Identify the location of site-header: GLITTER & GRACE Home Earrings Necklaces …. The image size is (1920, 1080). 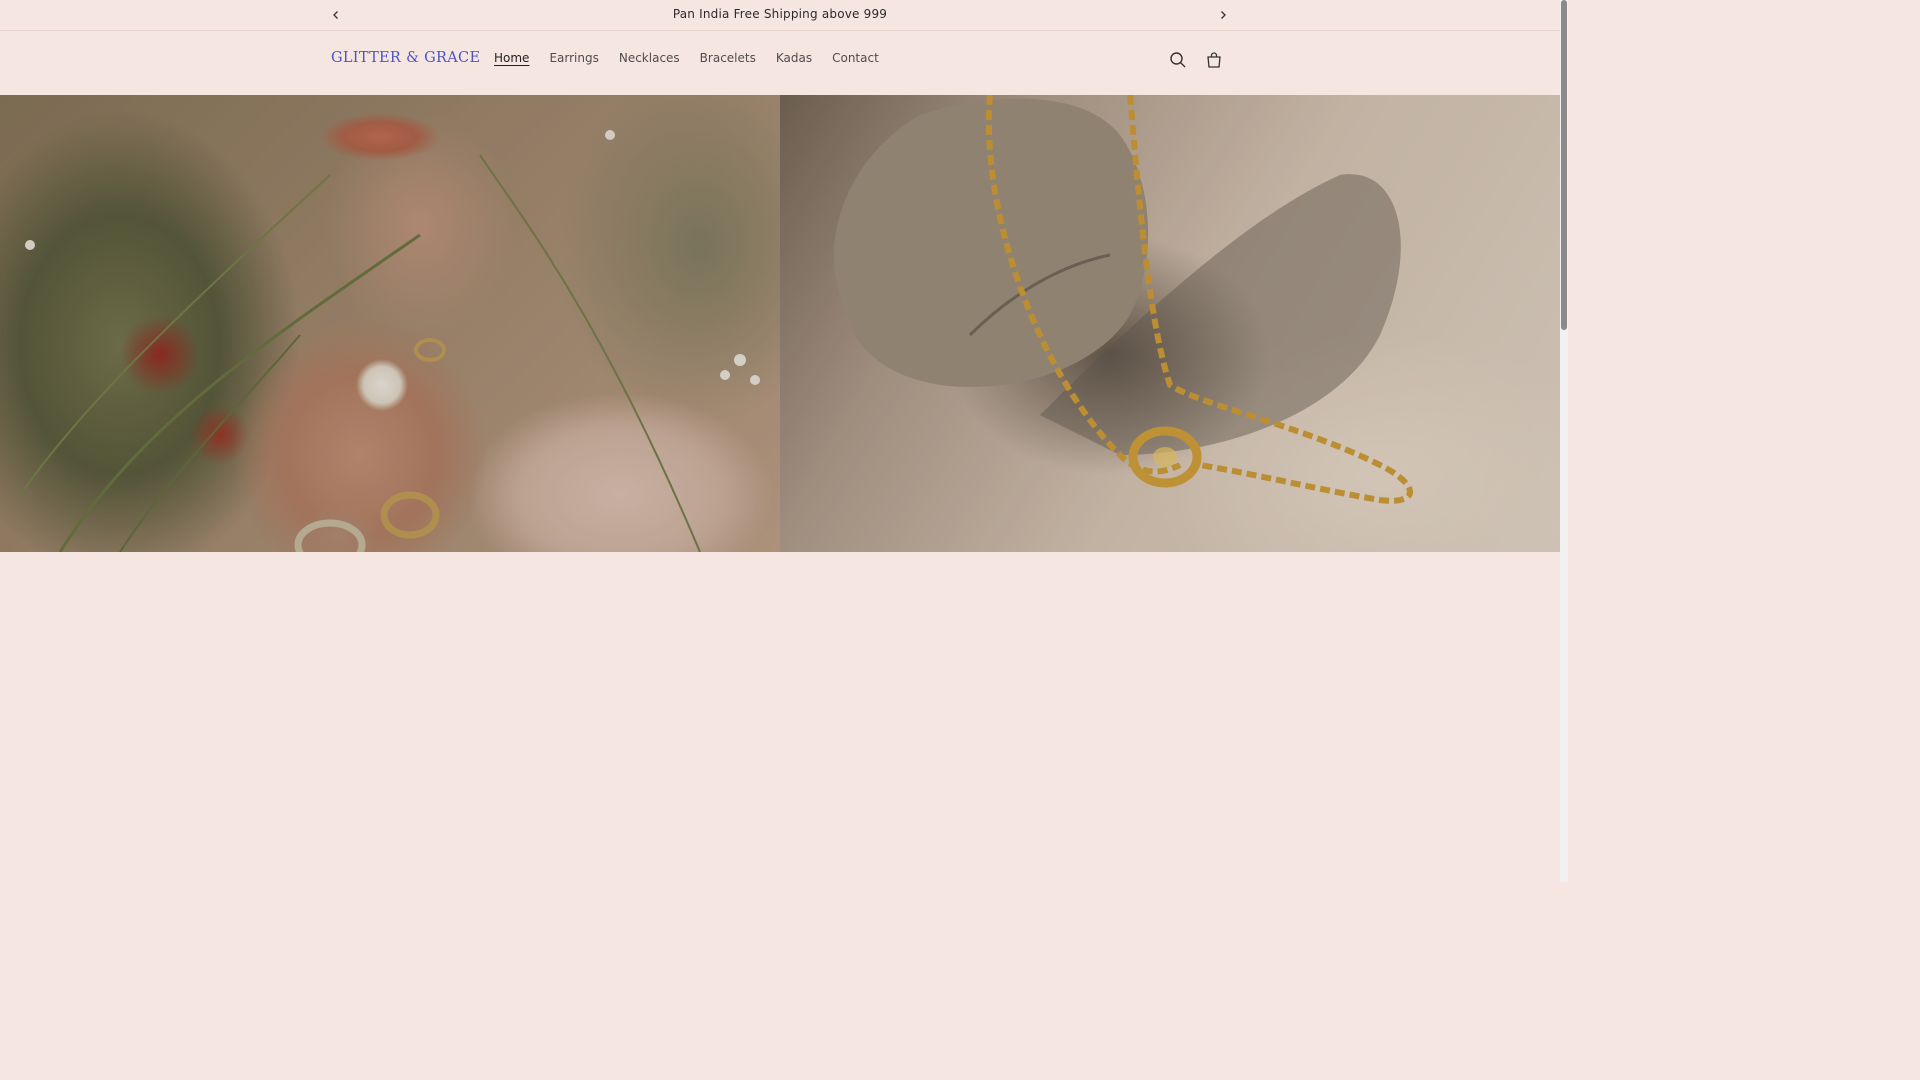
(780, 63).